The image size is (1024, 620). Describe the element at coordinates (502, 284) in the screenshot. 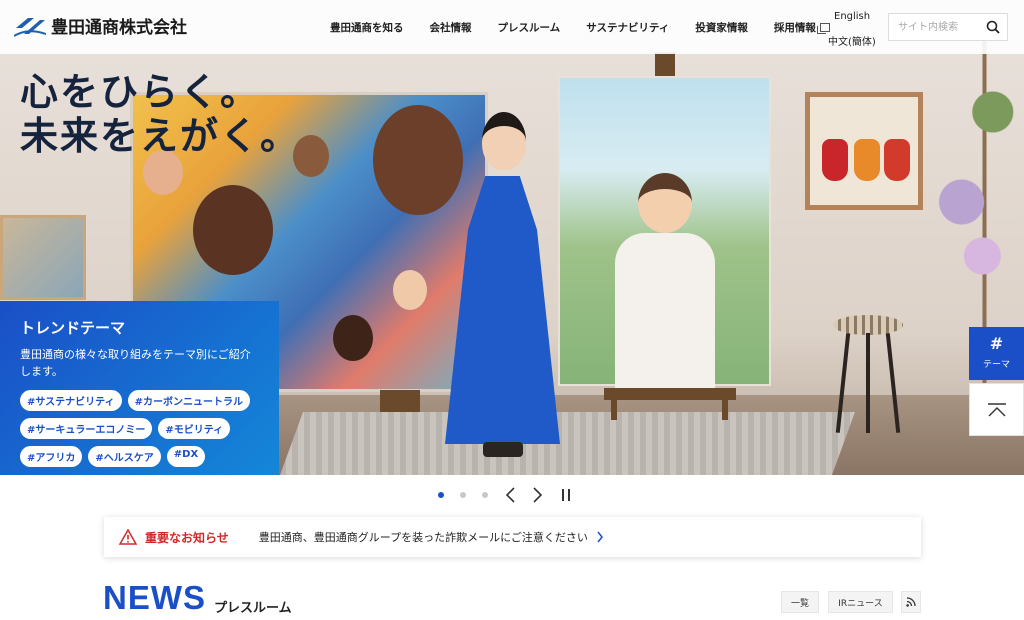

I see `woman-figure` at that location.